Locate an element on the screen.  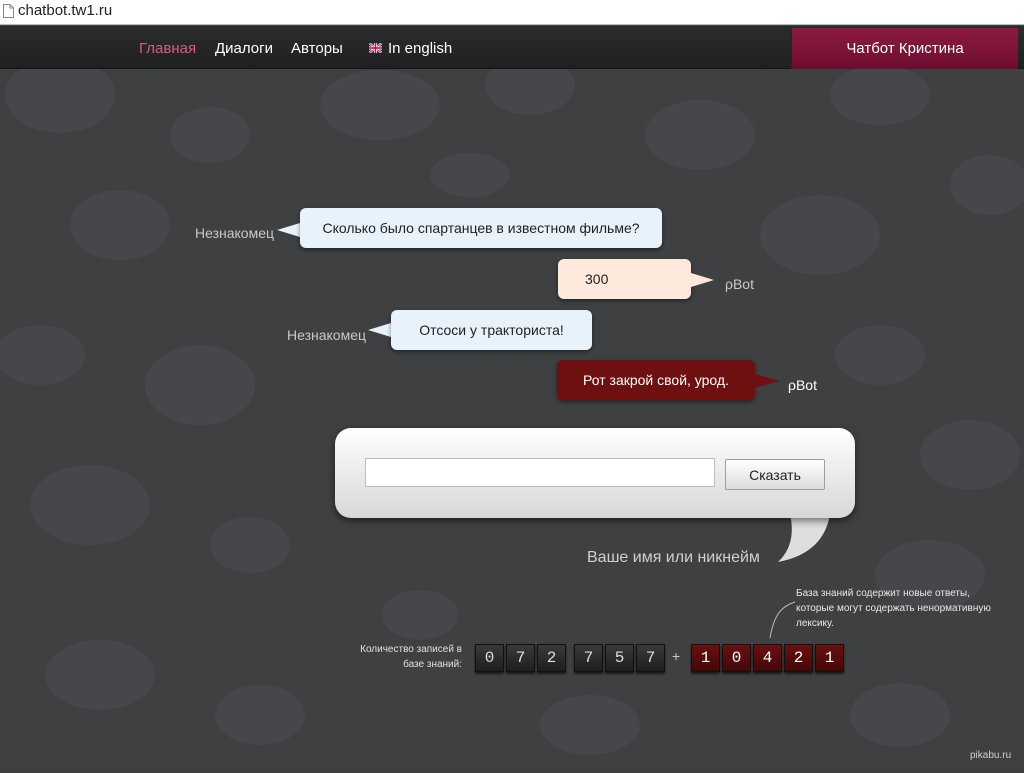
nav-dialogs: Диалоги is located at coordinates (244, 48).